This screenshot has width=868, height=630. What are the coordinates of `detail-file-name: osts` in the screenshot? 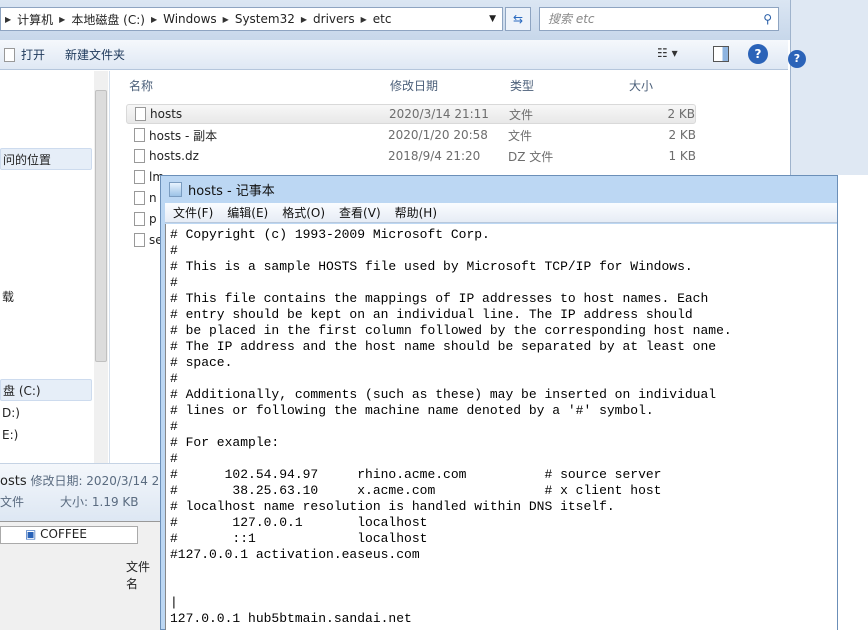 It's located at (13, 481).